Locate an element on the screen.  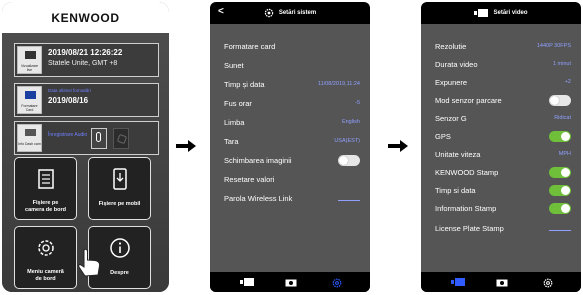
camera-shutter-icon is located at coordinates (122, 139).